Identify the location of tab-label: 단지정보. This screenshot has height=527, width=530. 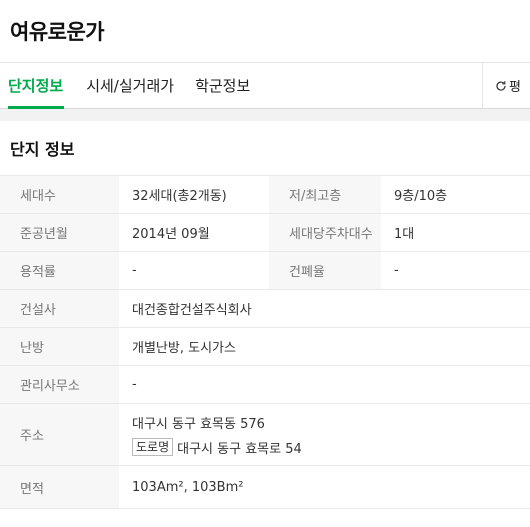
(36, 86).